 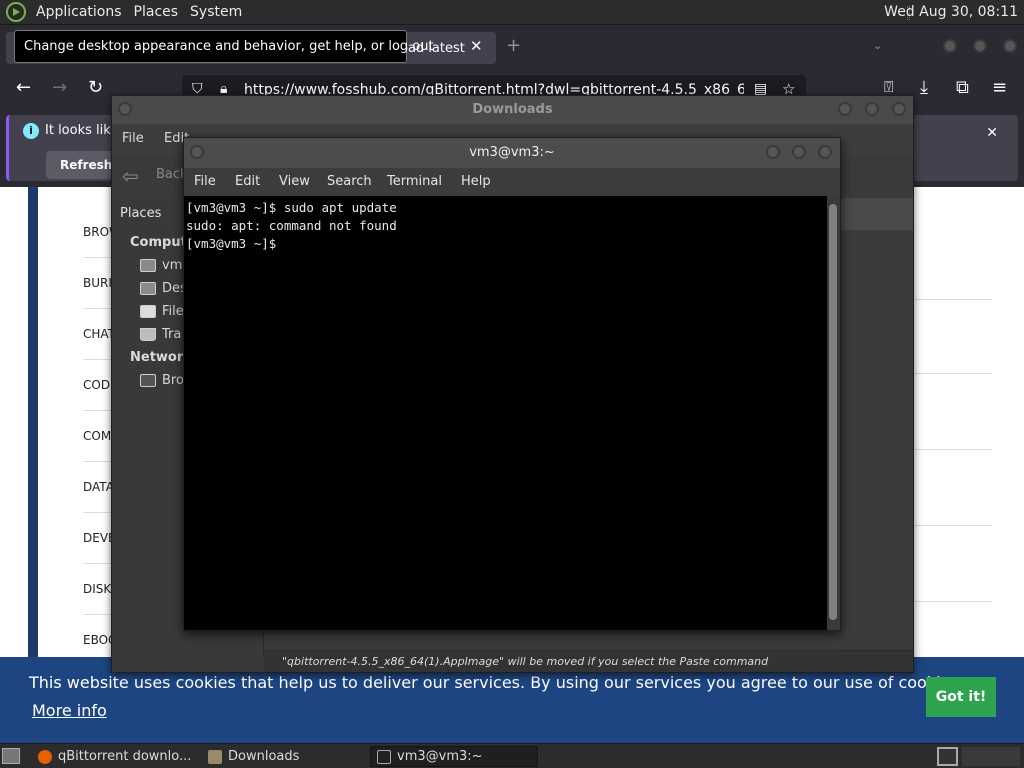 What do you see at coordinates (130, 176) in the screenshot?
I see `back-arrow-icon: ⇦` at bounding box center [130, 176].